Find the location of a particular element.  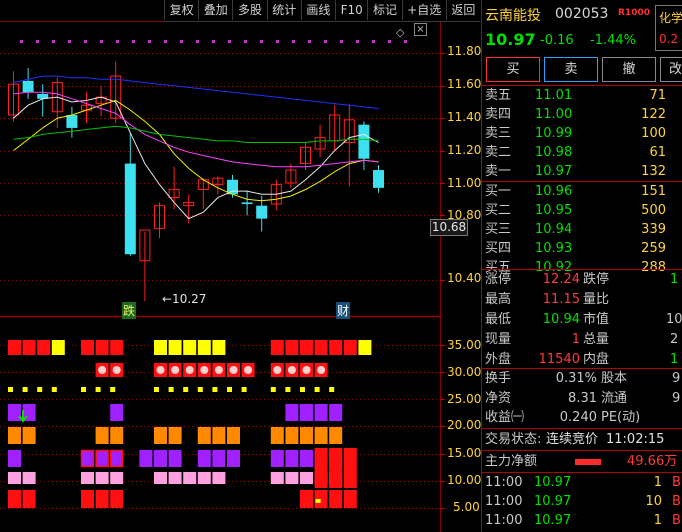

ask-row: 卖四 11.00 122 is located at coordinates (582, 114).